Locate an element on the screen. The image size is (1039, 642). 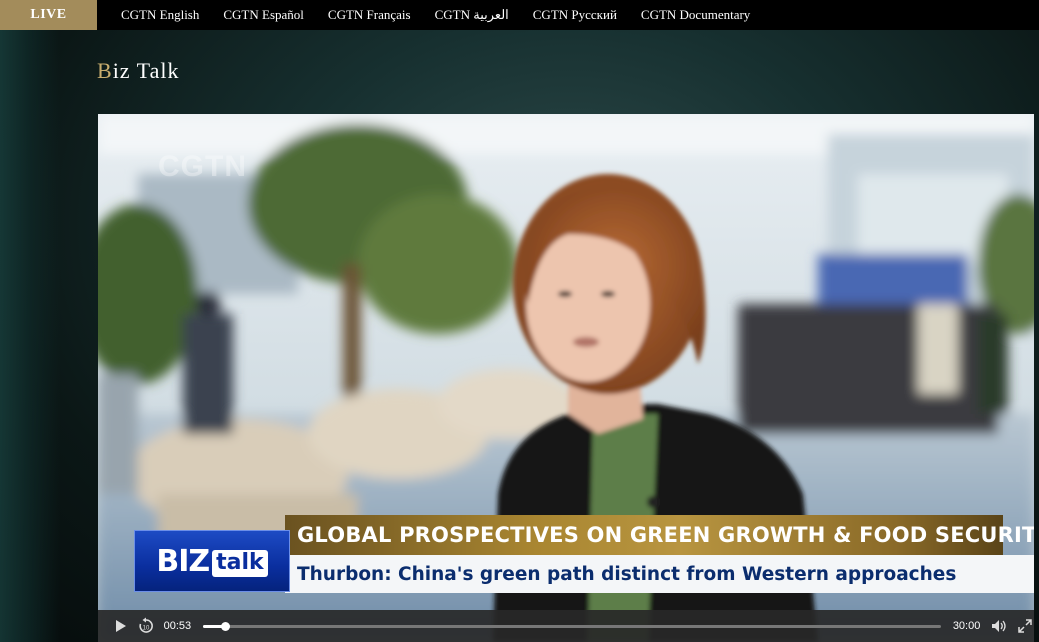
total-time: 30:00 is located at coordinates (966, 626).